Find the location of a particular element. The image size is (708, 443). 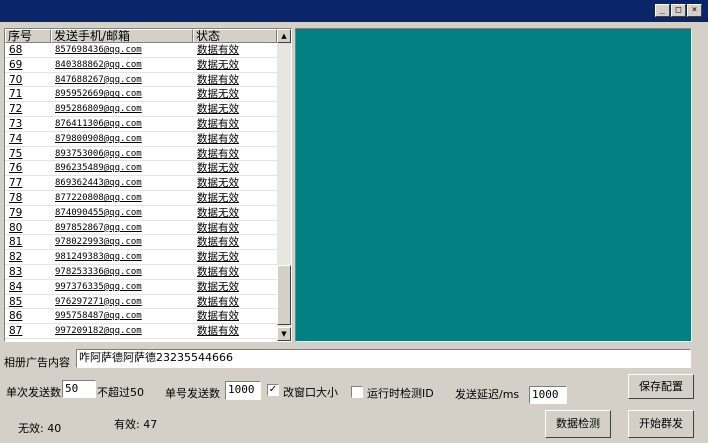

table-row: 68 857698436@qq.com 数据有效 is located at coordinates (141, 50).